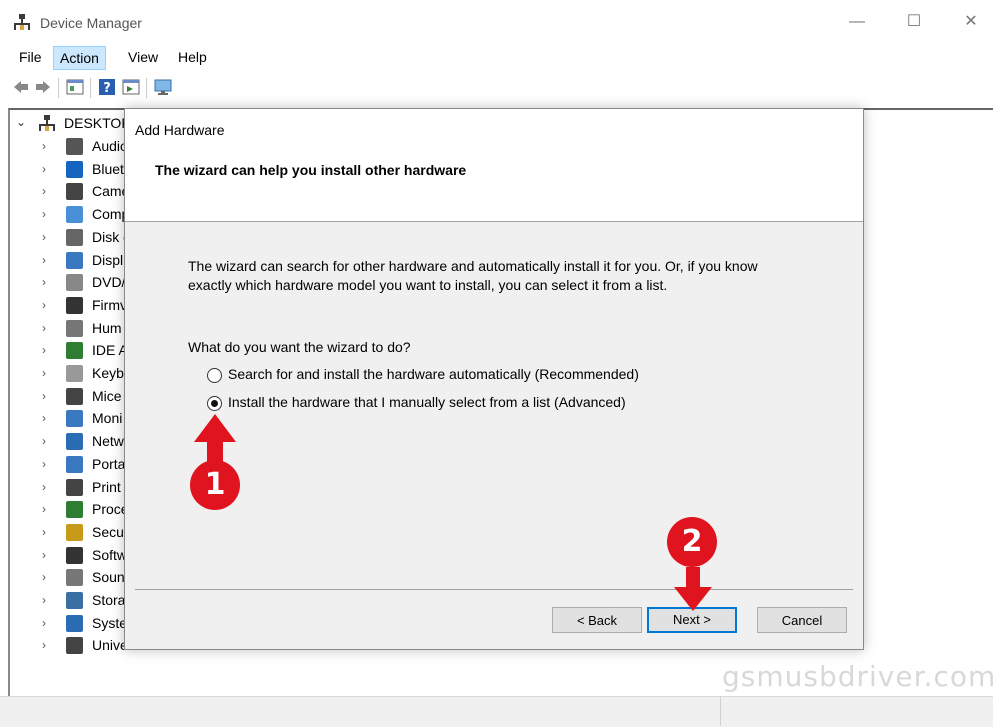 The width and height of the screenshot is (993, 727). I want to click on tree-item-label: DVD/, so click(109, 282).